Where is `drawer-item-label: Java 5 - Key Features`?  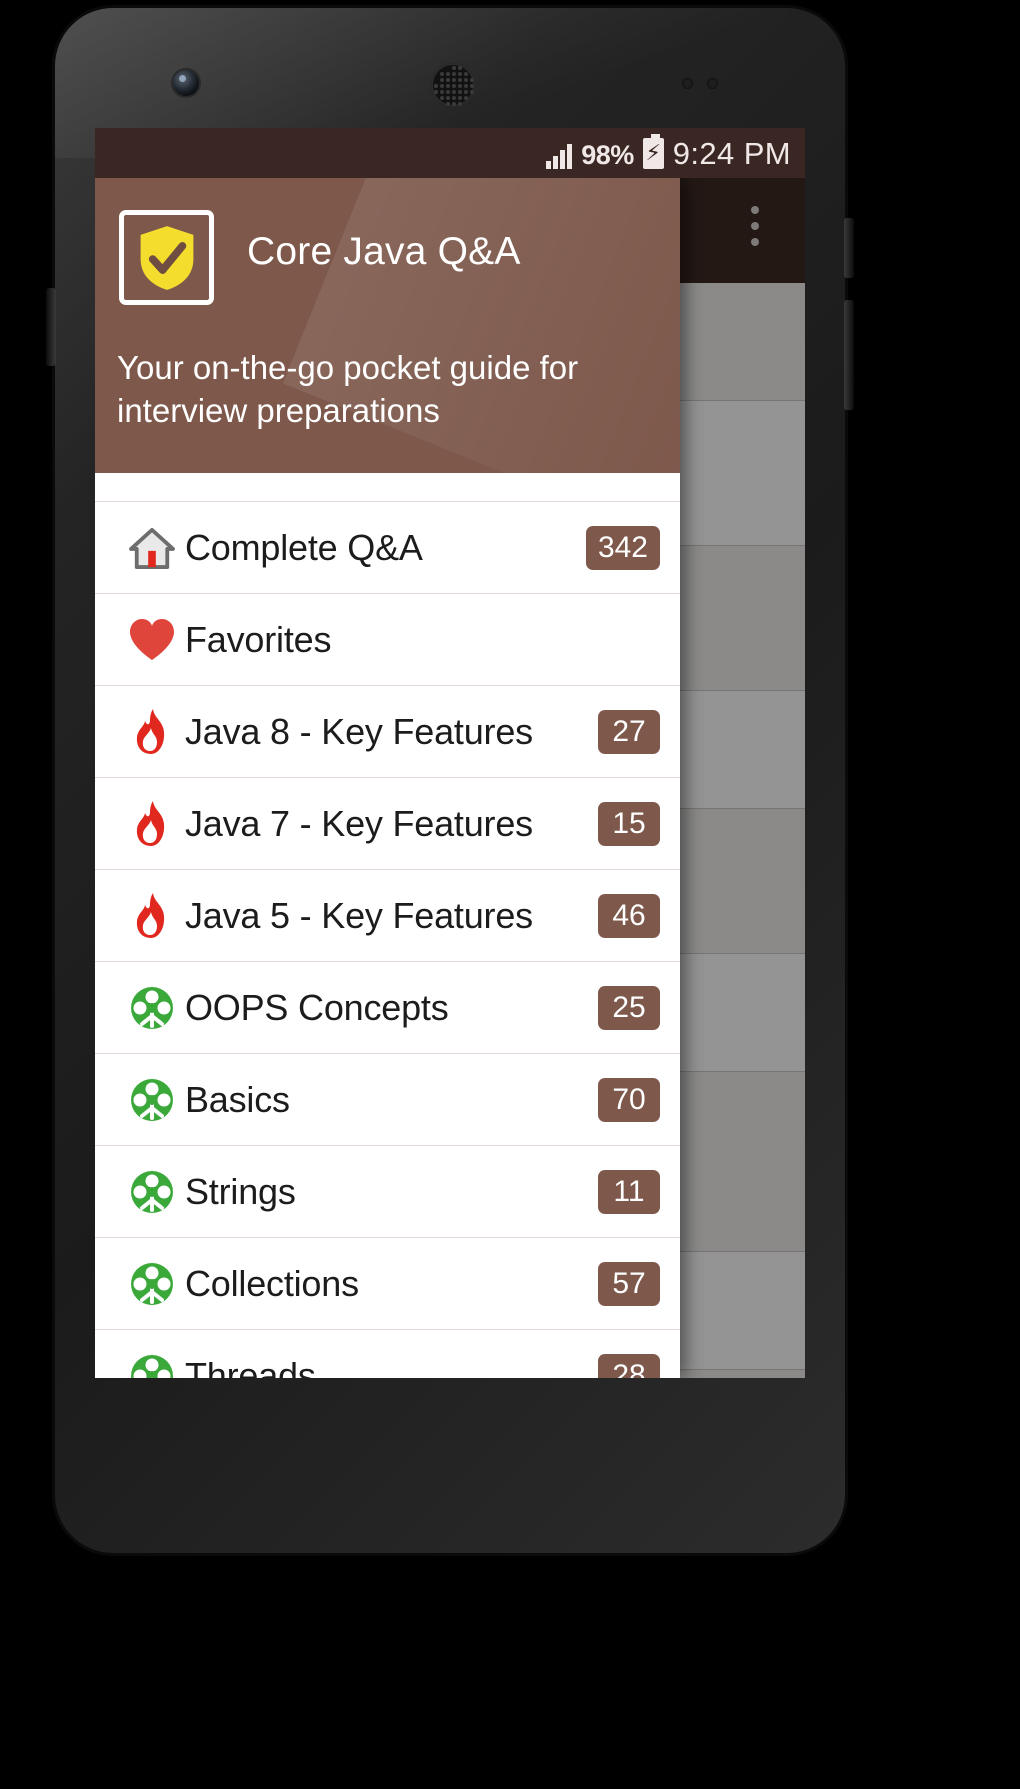
drawer-item-label: Java 5 - Key Features is located at coordinates (359, 915).